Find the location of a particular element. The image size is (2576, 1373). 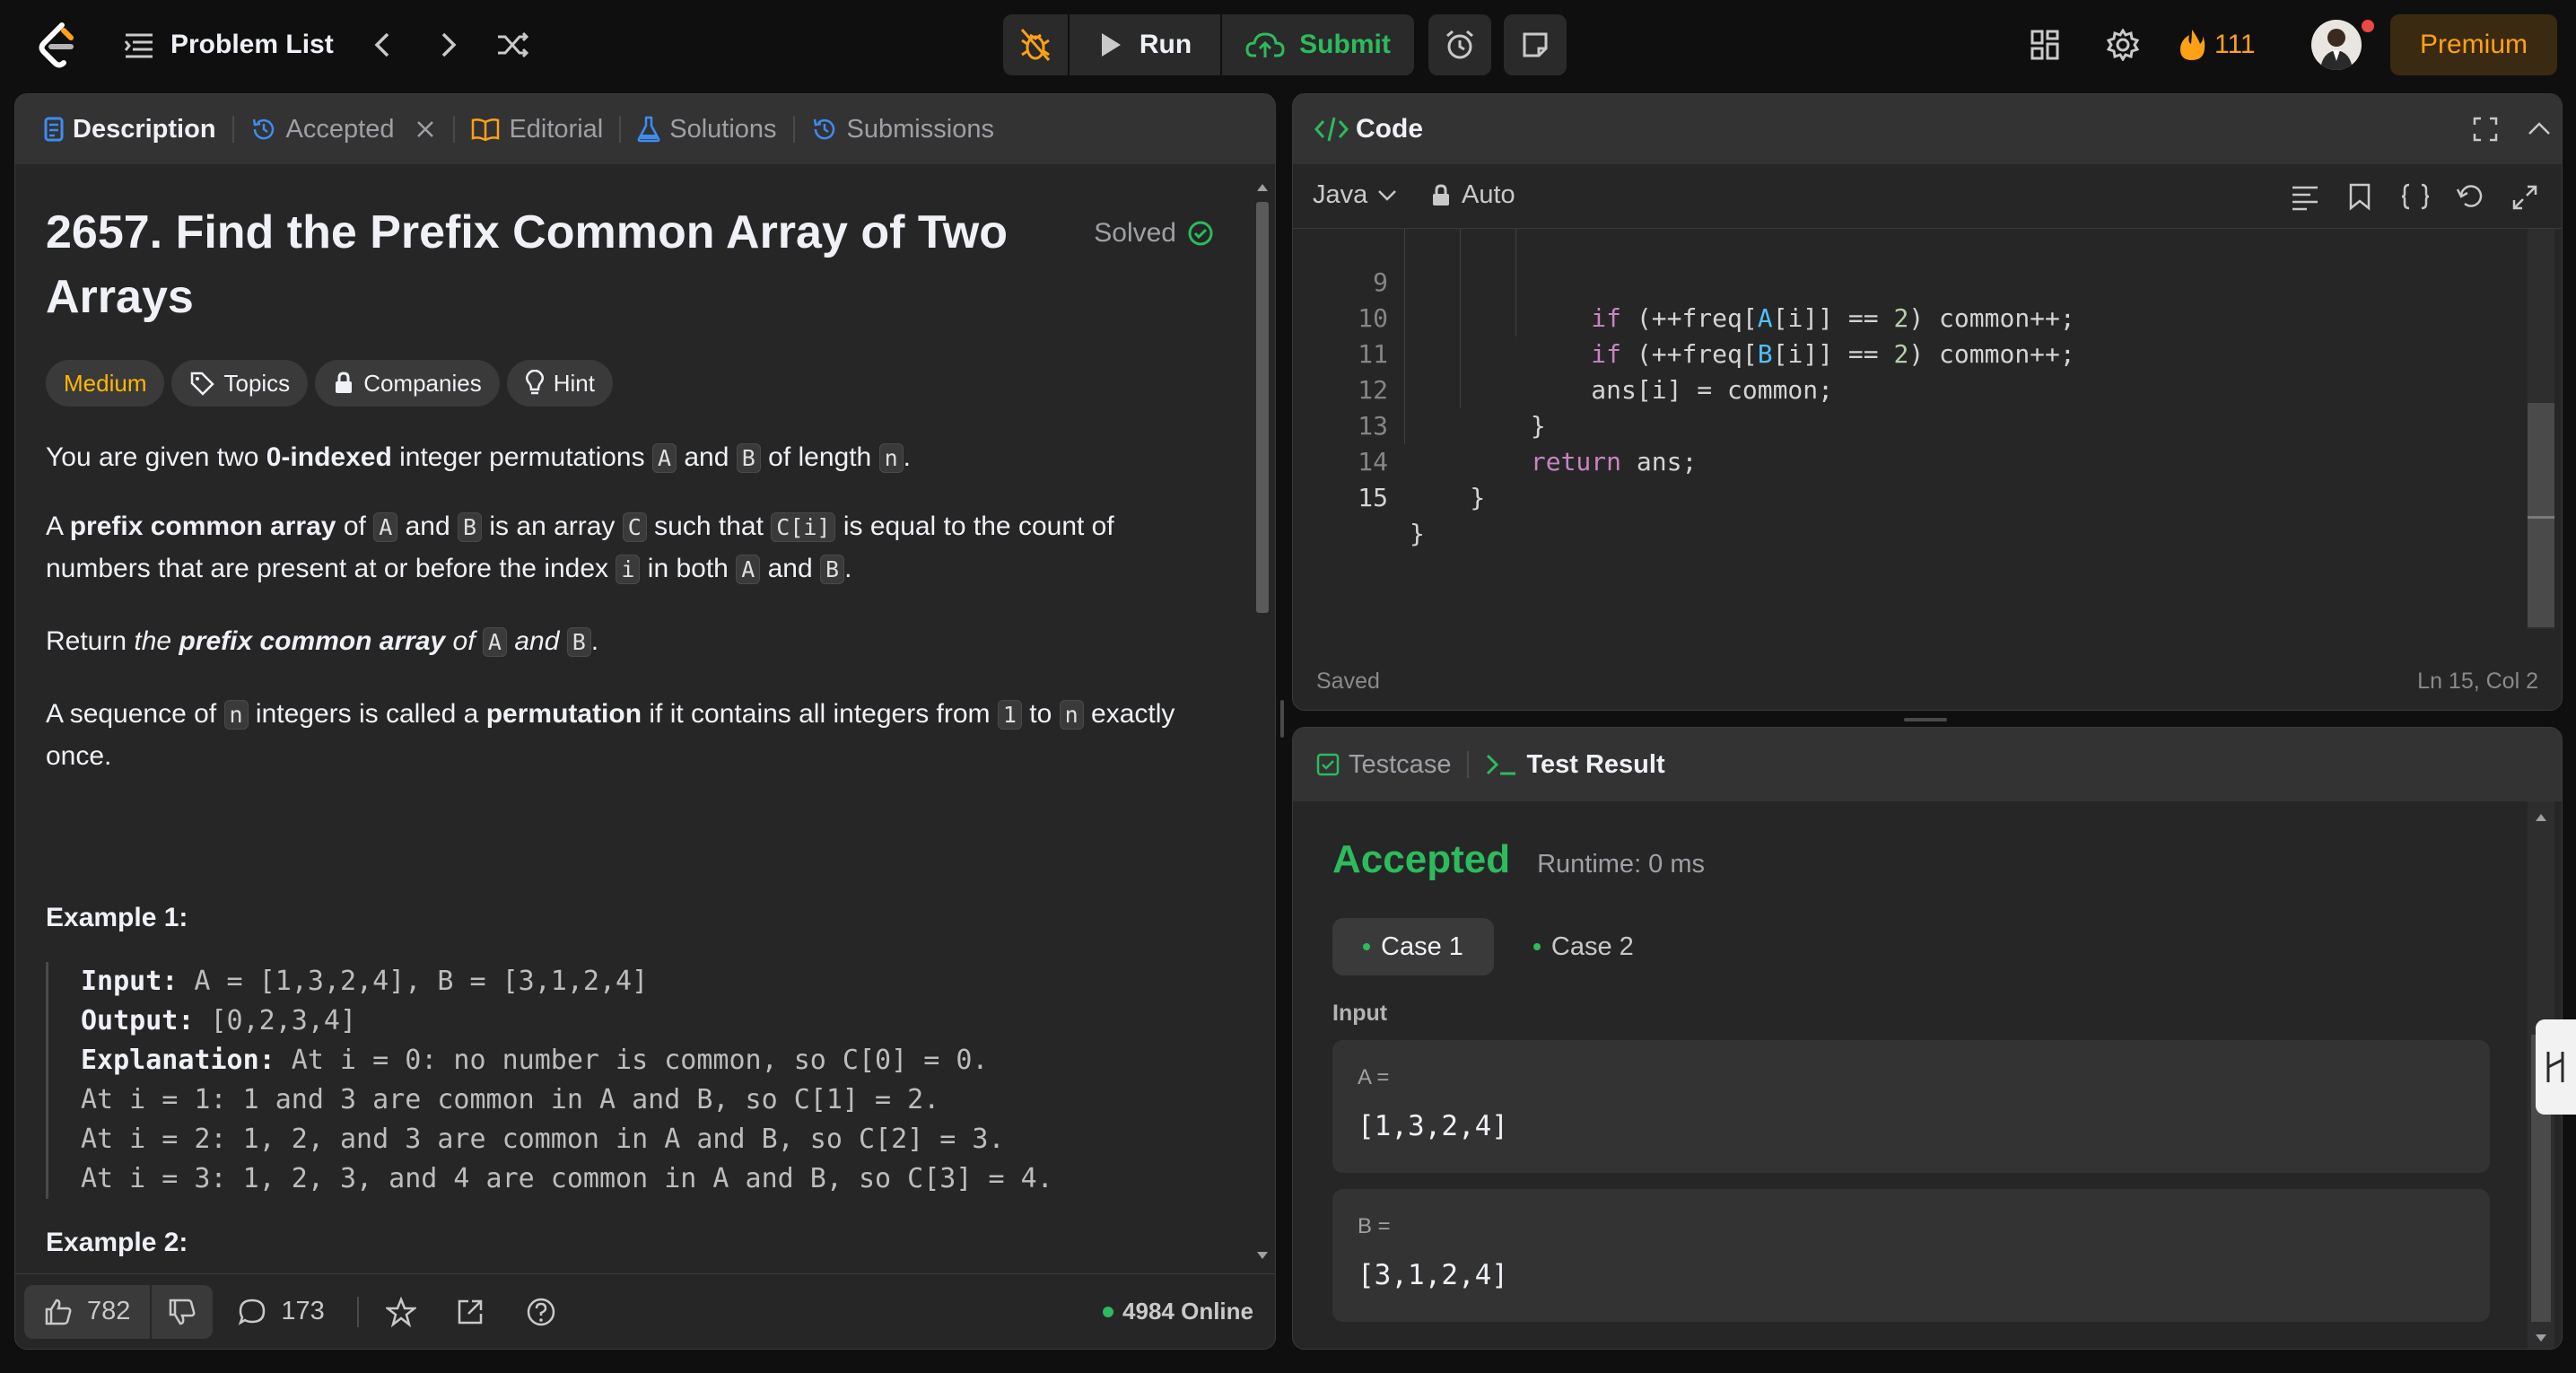

external-link-icon is located at coordinates (470, 1311).